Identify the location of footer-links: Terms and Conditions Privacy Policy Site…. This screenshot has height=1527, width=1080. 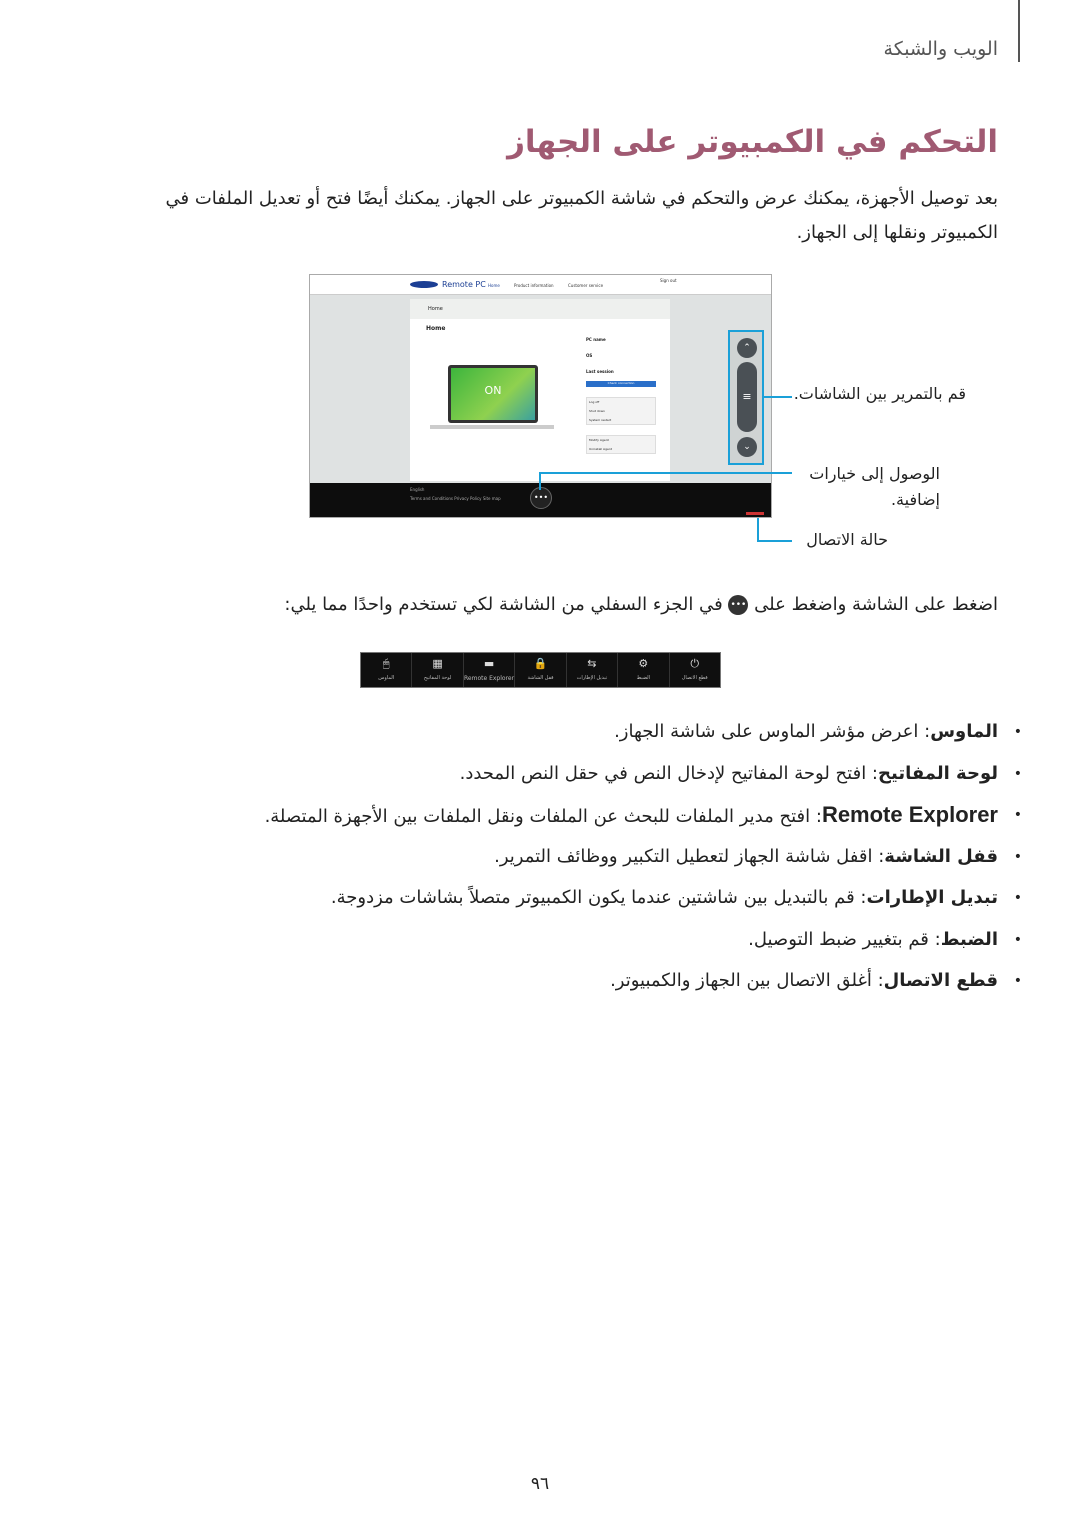
(455, 498).